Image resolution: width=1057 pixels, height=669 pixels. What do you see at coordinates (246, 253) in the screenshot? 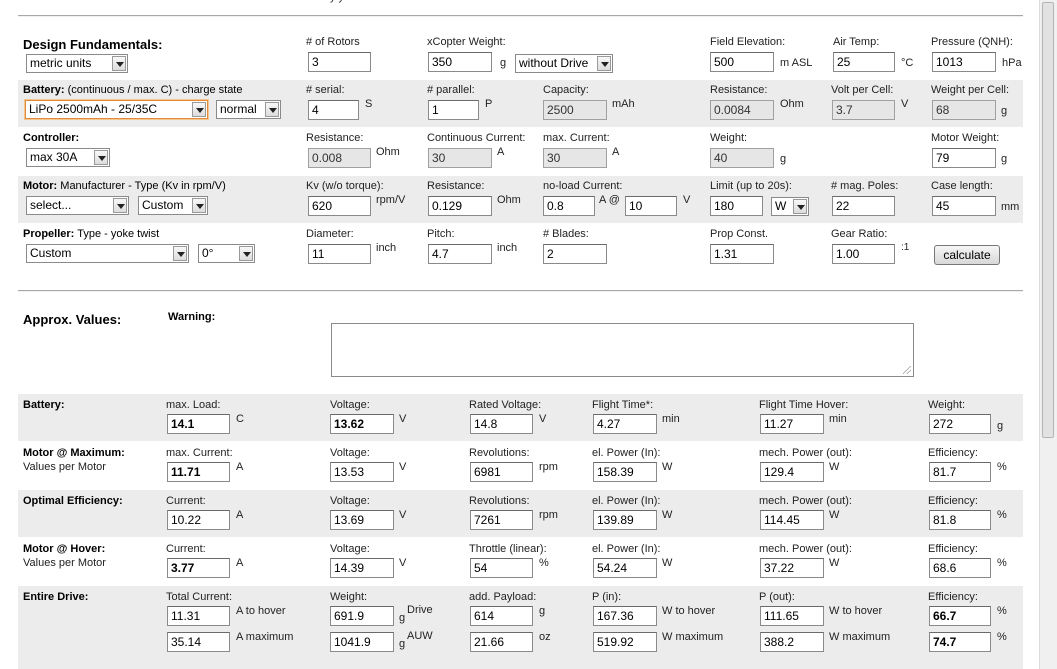
I see `chevron-down-icon` at bounding box center [246, 253].